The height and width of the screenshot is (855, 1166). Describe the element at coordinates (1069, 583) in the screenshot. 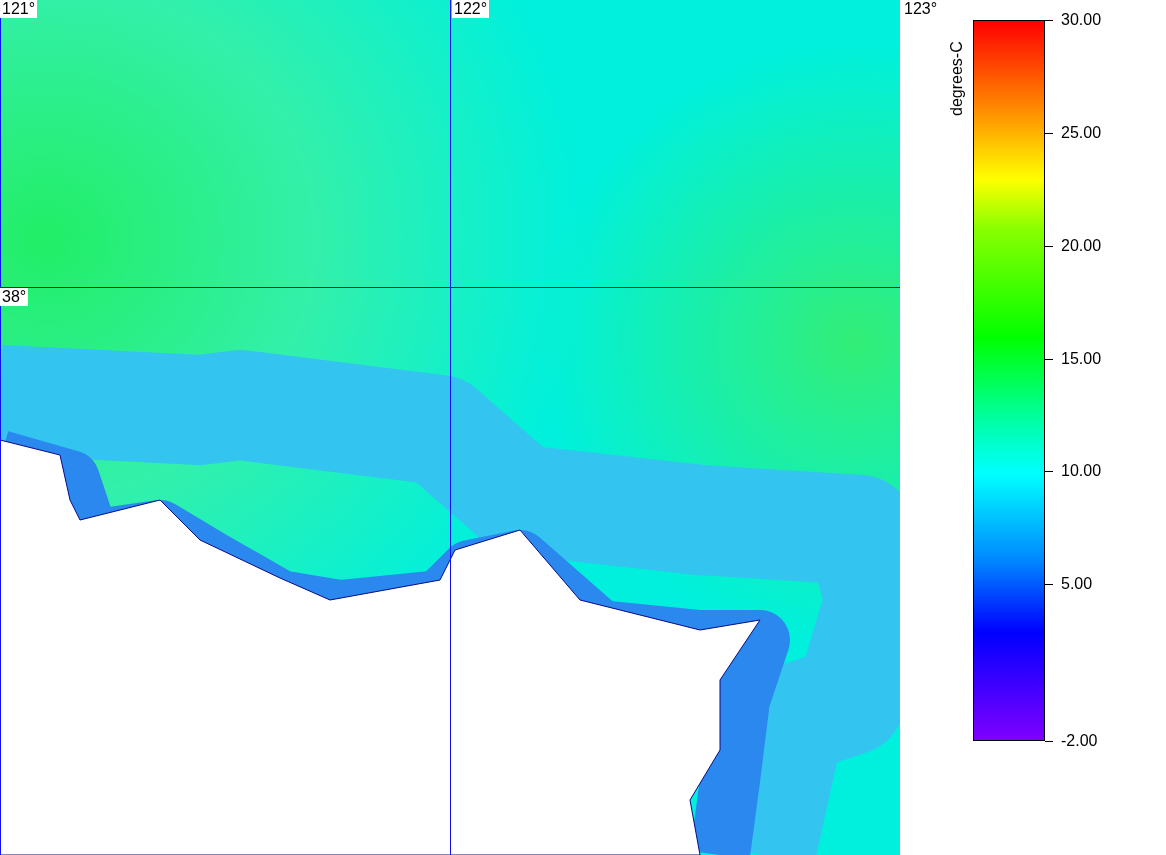

I see `scale-tick-label: 5.00` at that location.